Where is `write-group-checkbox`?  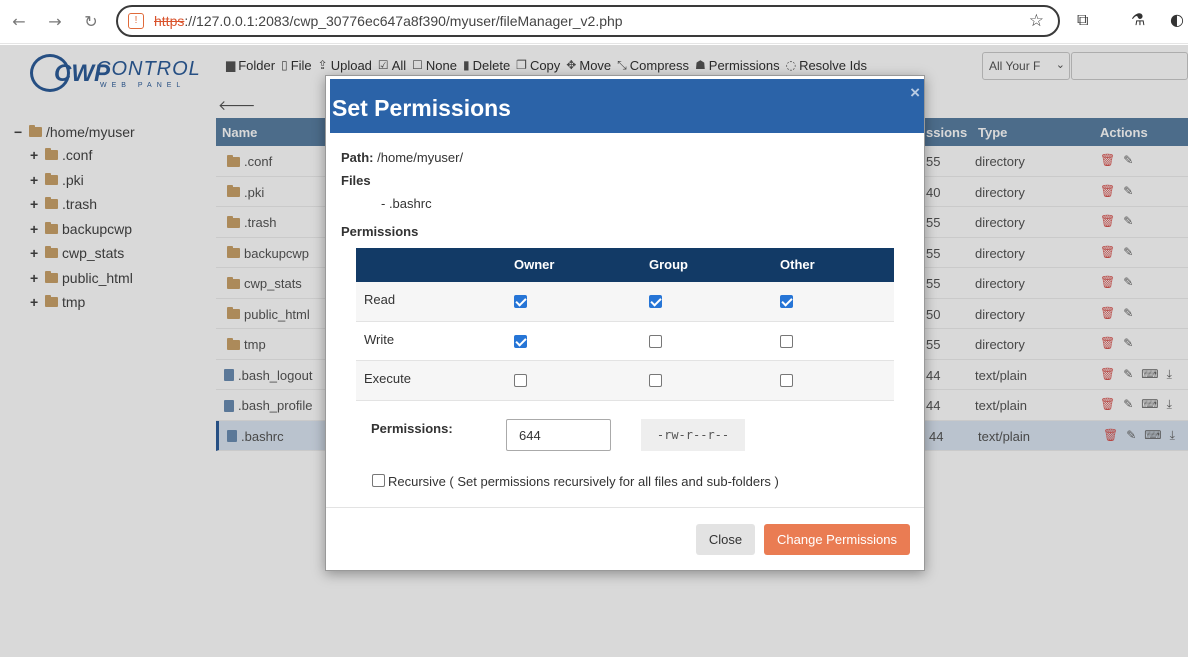 write-group-checkbox is located at coordinates (655, 341).